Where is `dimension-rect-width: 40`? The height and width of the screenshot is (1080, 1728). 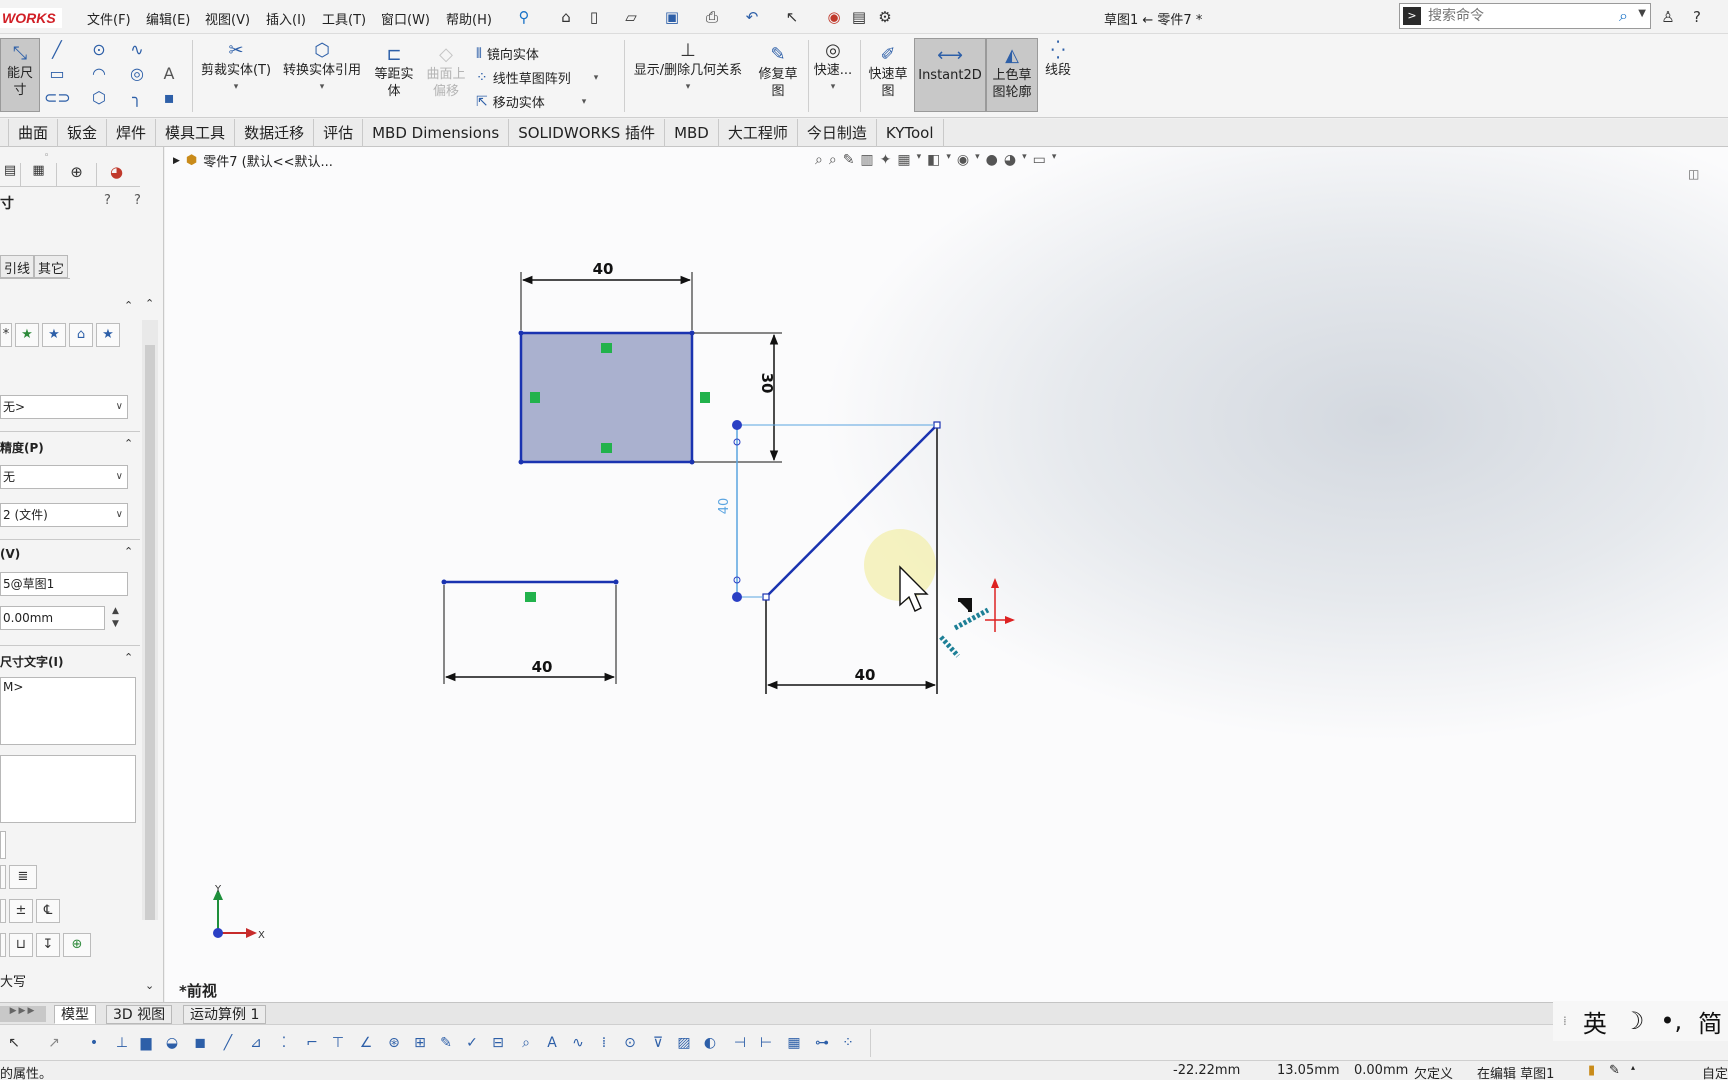
dimension-rect-width: 40 is located at coordinates (606, 295).